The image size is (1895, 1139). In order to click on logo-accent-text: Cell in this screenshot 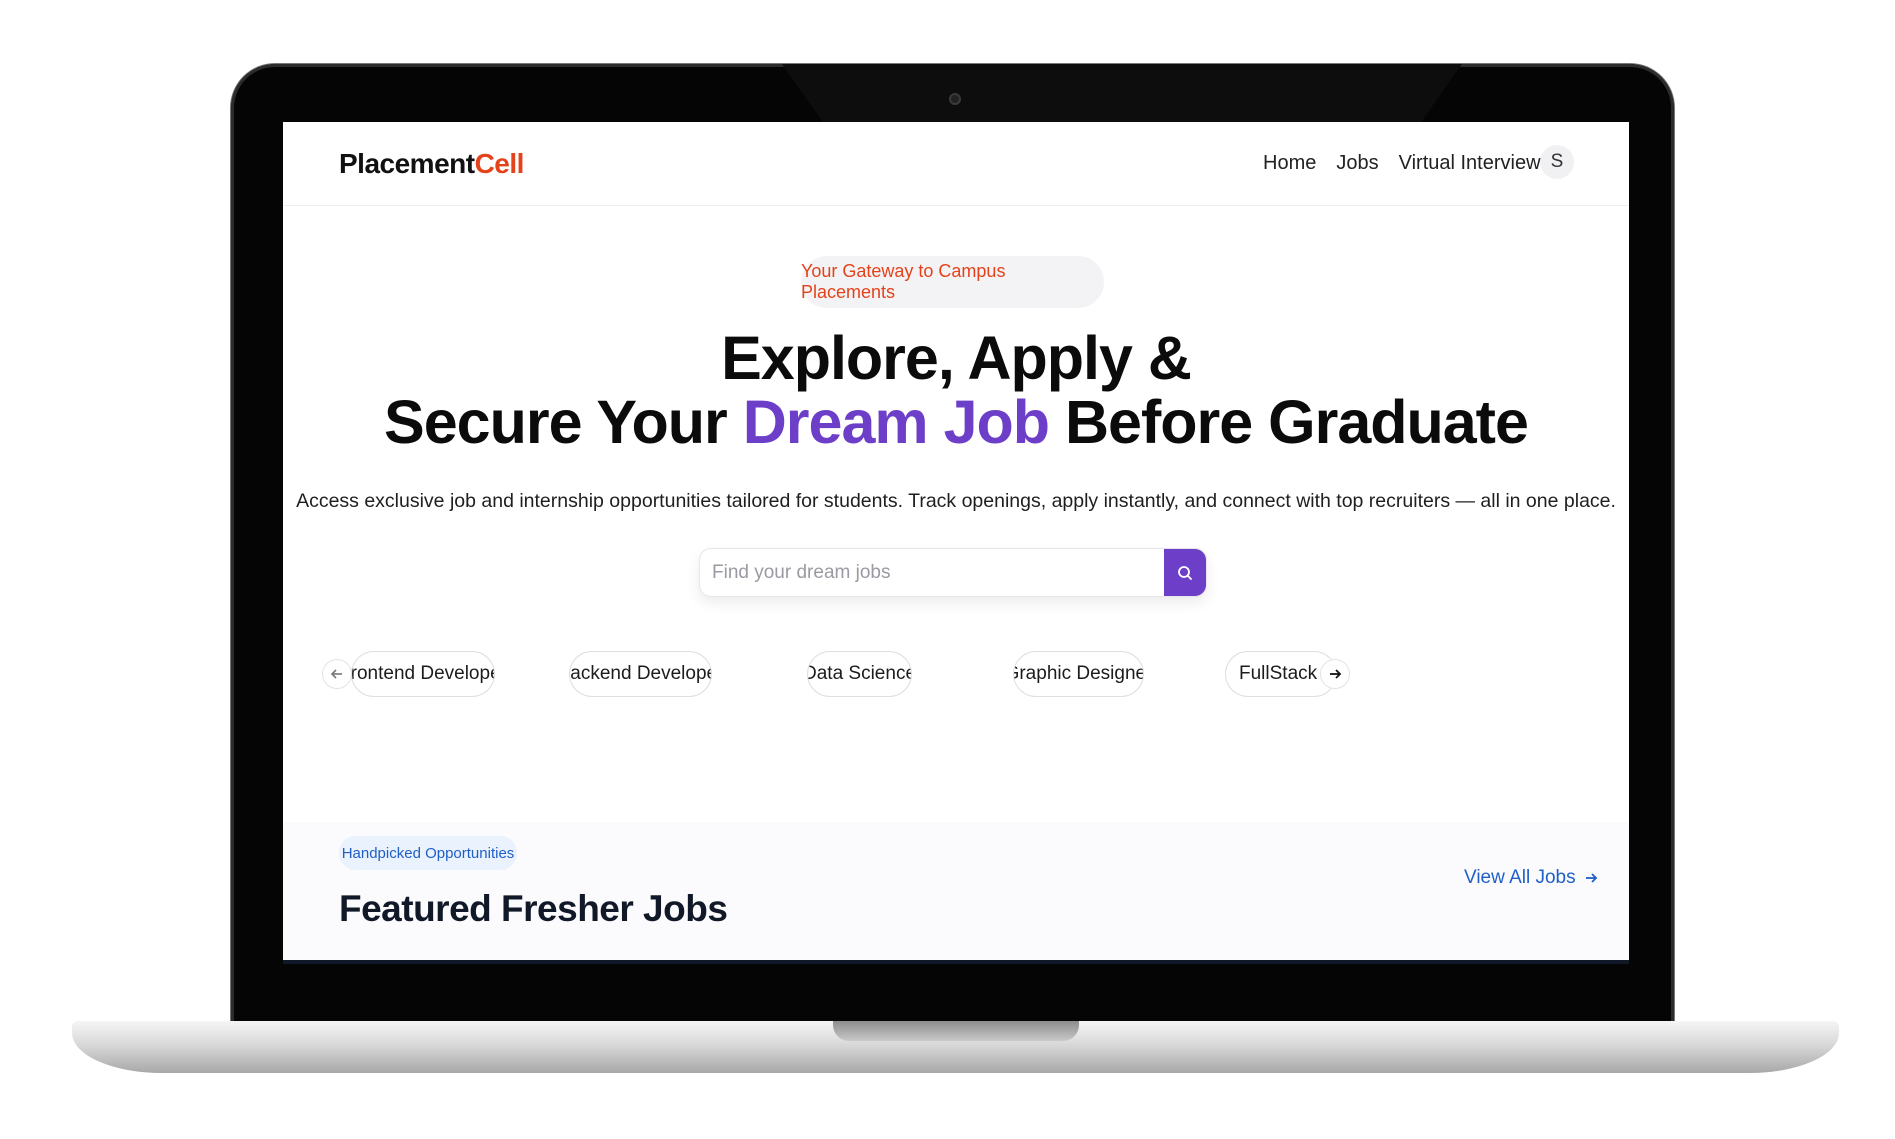, I will do `click(499, 163)`.